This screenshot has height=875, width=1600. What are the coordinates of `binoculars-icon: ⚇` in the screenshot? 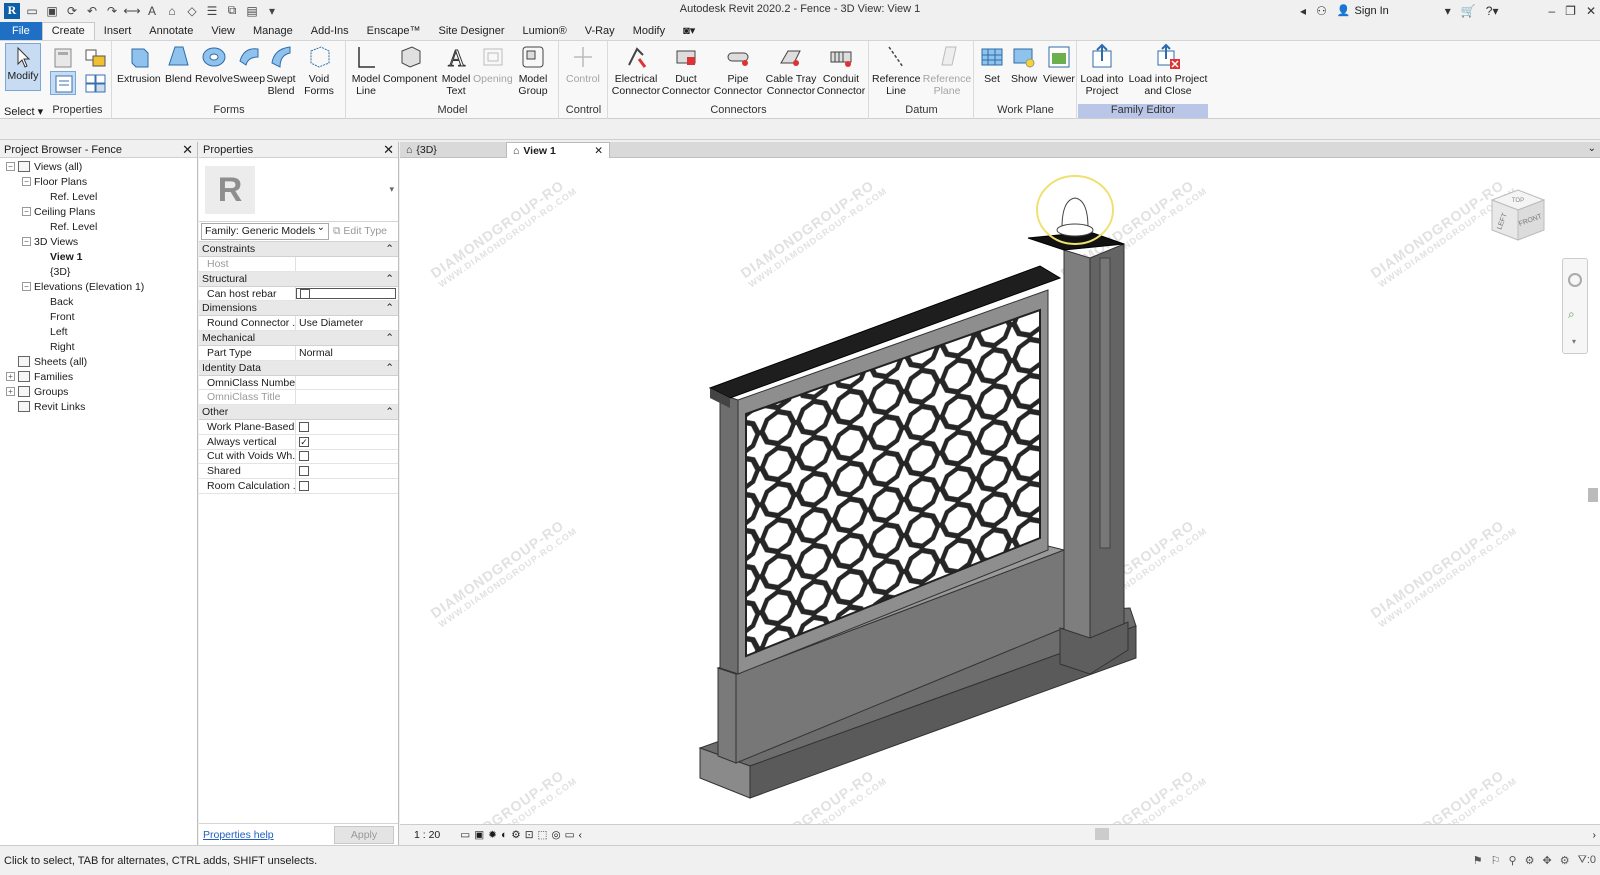 It's located at (1321, 11).